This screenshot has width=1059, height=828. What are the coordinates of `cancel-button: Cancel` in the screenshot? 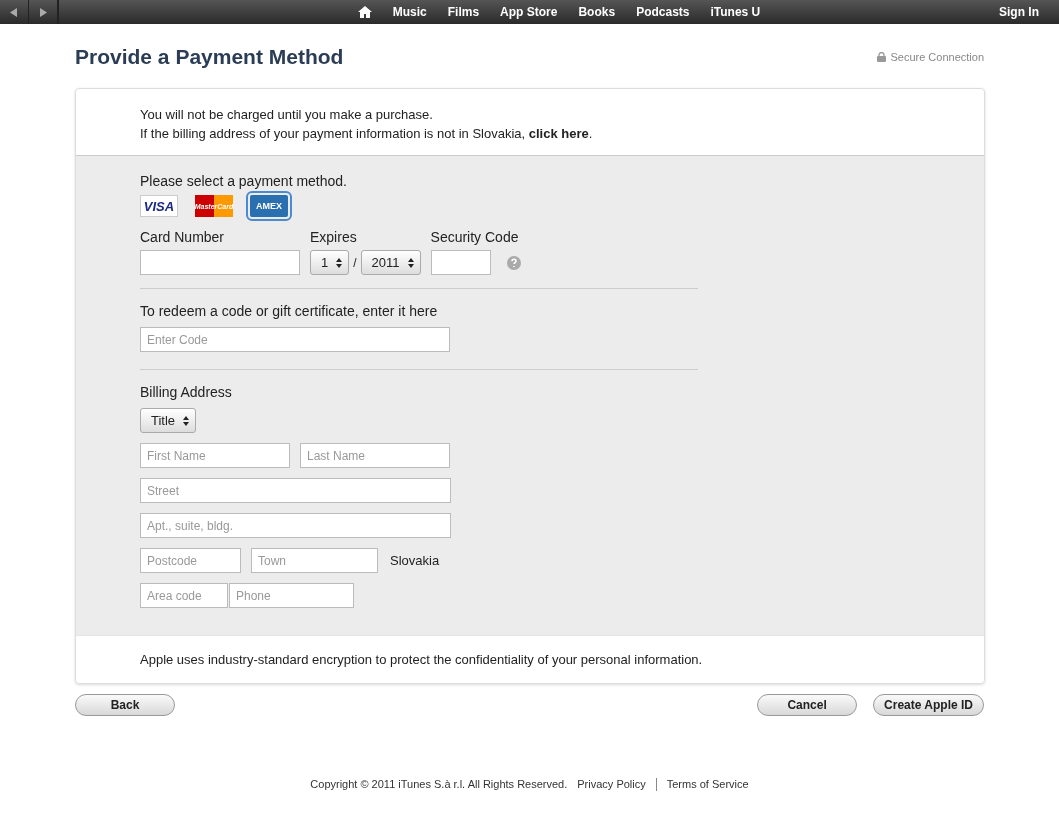 It's located at (807, 705).